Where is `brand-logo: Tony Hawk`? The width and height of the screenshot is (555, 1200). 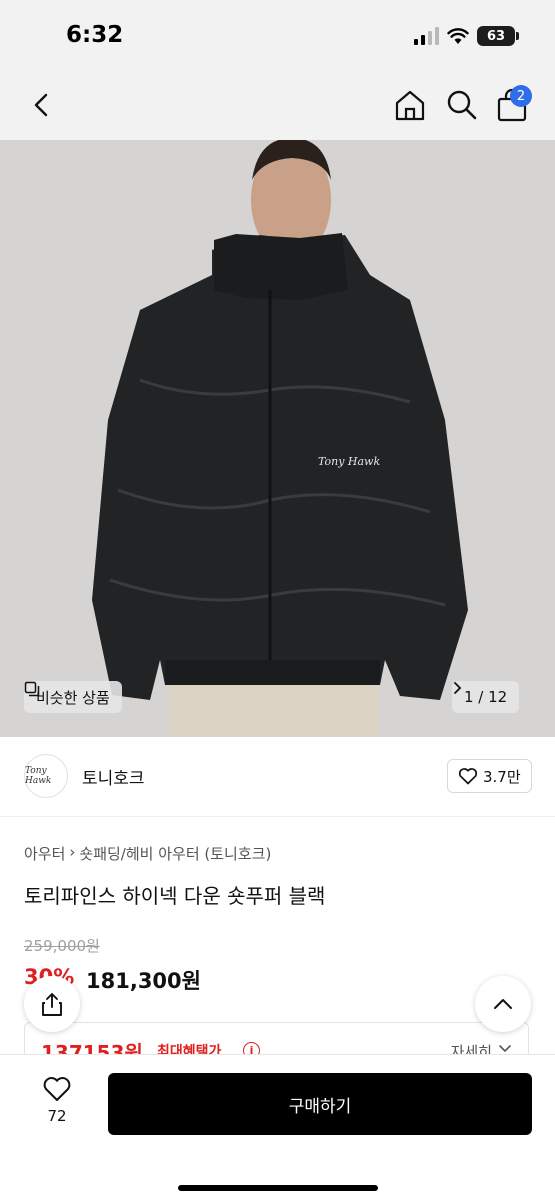
brand-logo: Tony Hawk is located at coordinates (46, 776).